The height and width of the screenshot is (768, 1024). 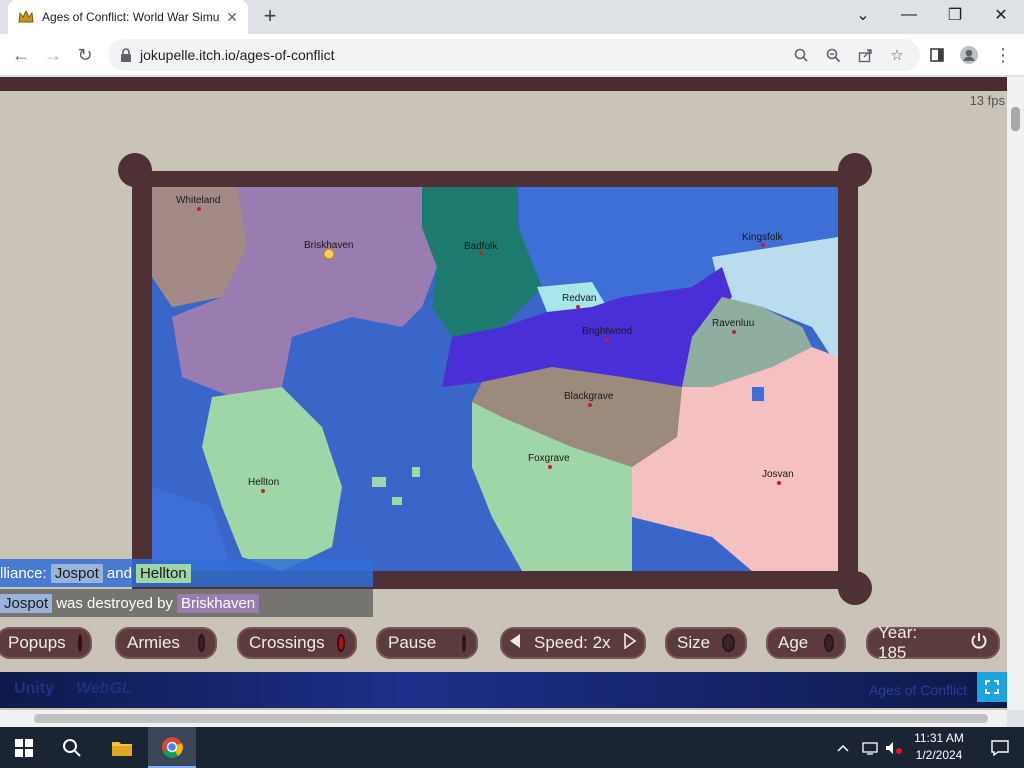 What do you see at coordinates (955, 15) in the screenshot?
I see `restore-button: ❐` at bounding box center [955, 15].